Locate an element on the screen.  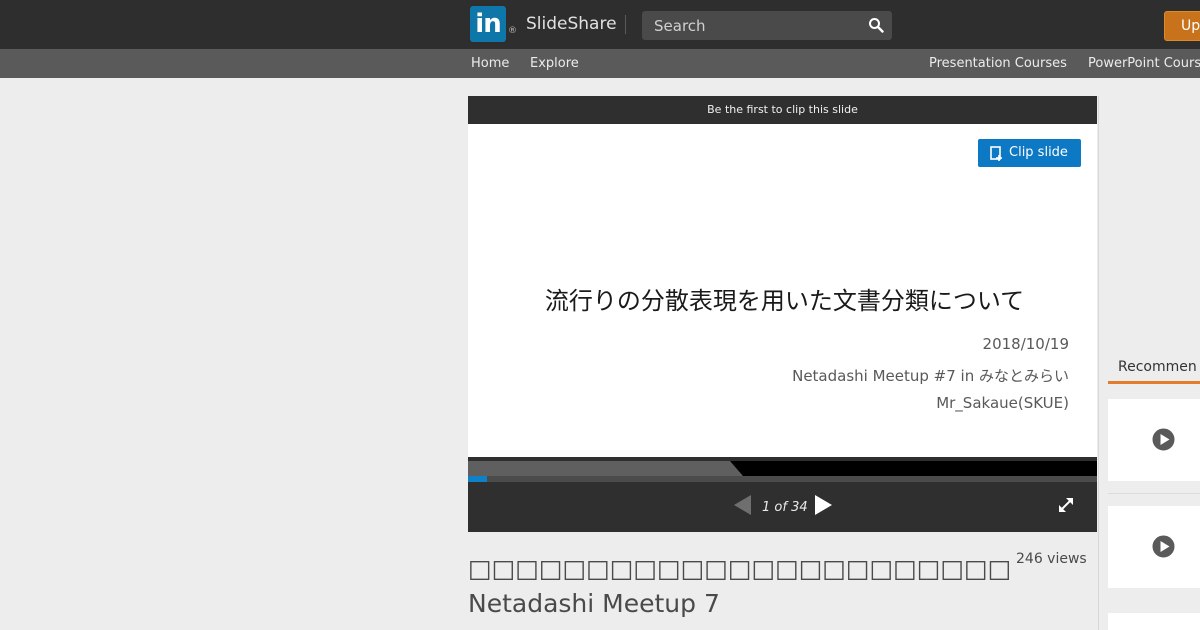
top-bar: in ® SlideShare Up is located at coordinates (600, 24).